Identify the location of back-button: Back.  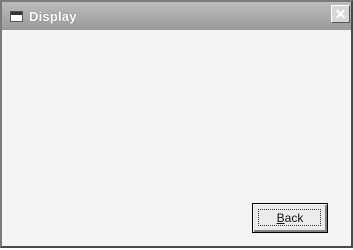
(290, 218).